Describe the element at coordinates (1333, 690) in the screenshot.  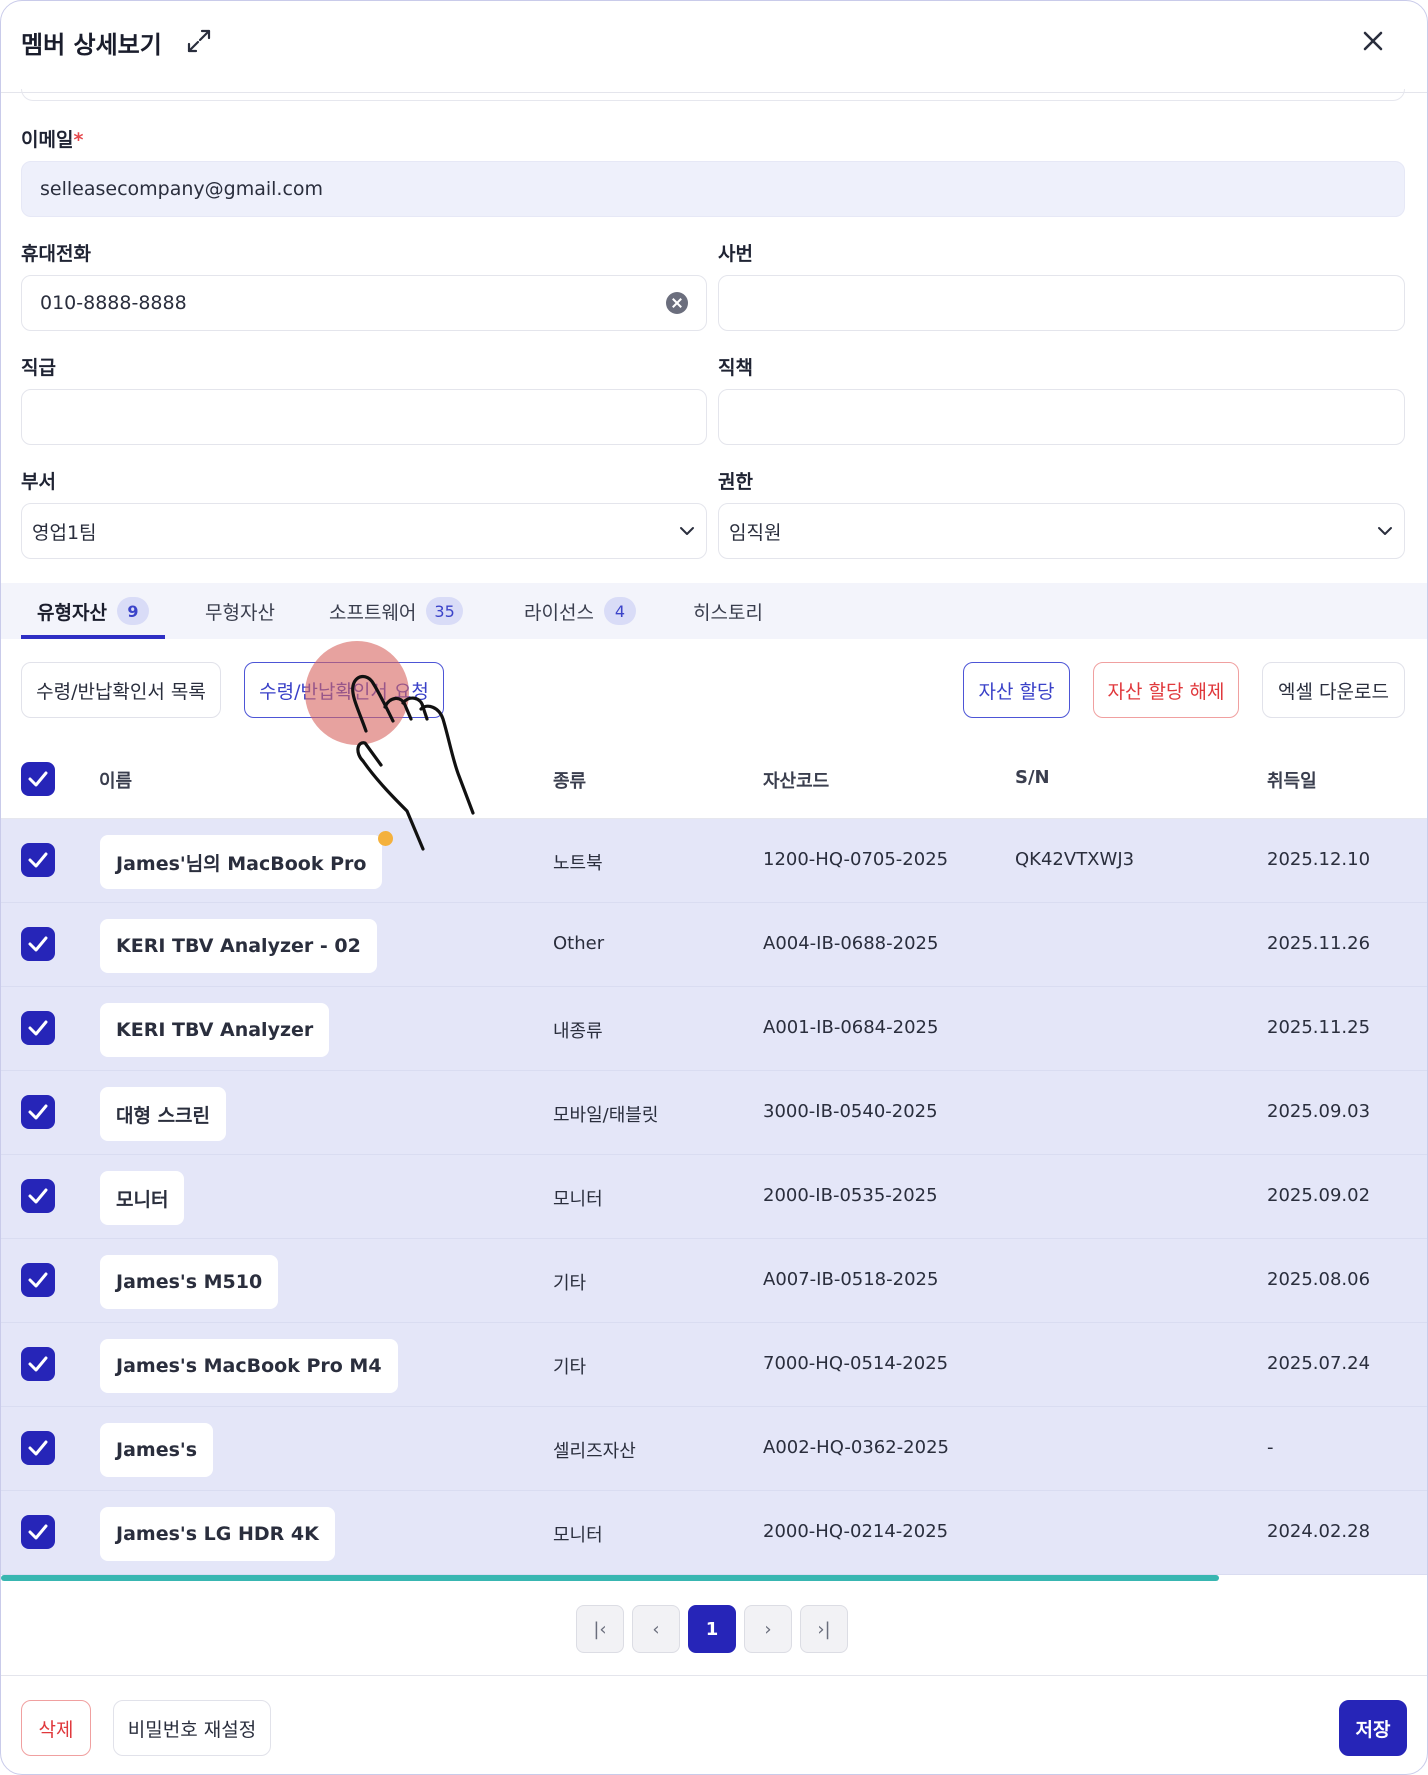
I see `excel-download-button: 엑셀 다운로드` at that location.